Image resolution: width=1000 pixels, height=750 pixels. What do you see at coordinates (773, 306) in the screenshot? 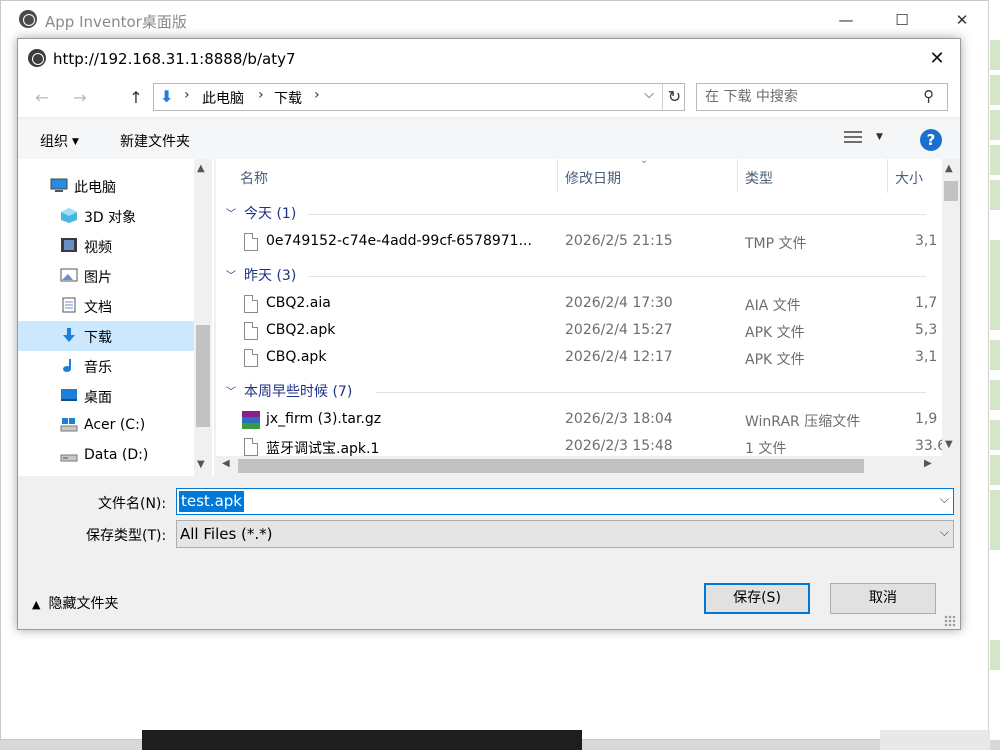
I see `file-type: AIA 文件` at bounding box center [773, 306].